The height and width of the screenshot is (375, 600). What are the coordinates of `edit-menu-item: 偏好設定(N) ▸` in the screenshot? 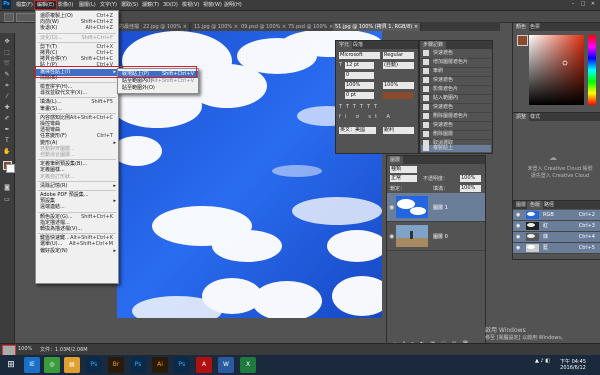 It's located at (77, 251).